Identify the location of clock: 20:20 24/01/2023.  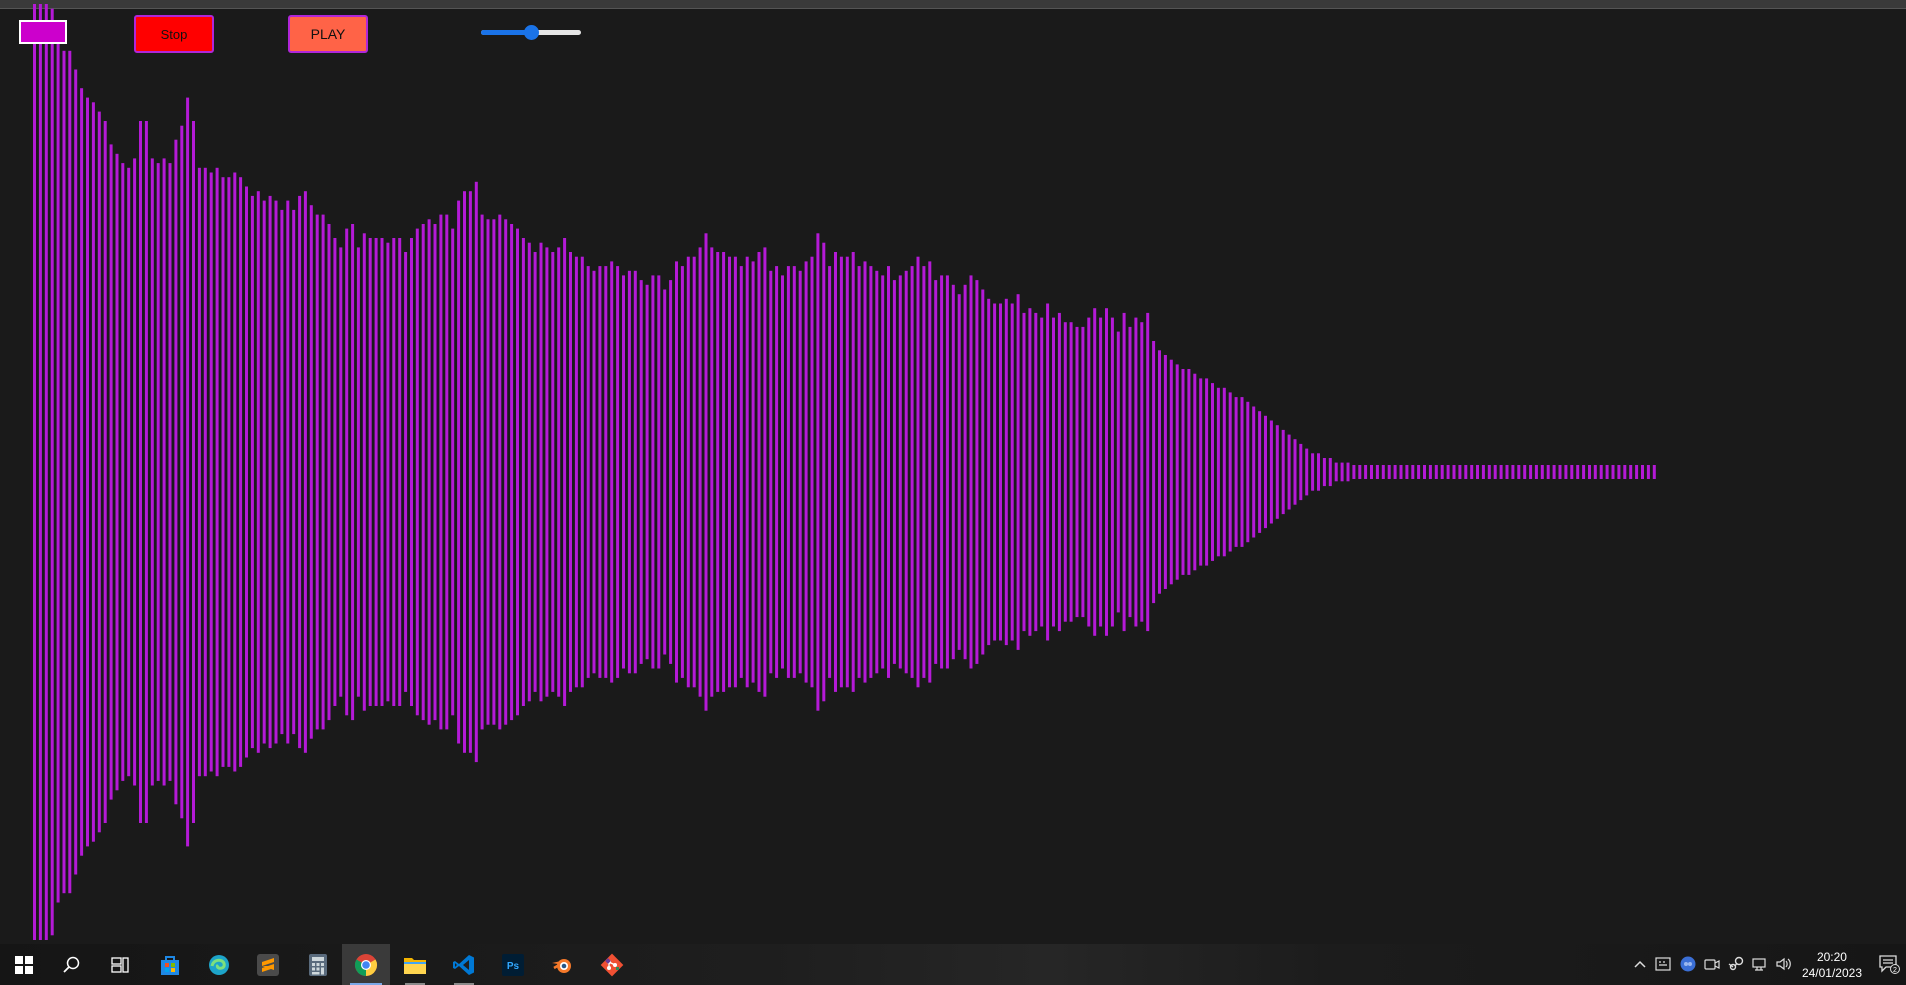
(1832, 965).